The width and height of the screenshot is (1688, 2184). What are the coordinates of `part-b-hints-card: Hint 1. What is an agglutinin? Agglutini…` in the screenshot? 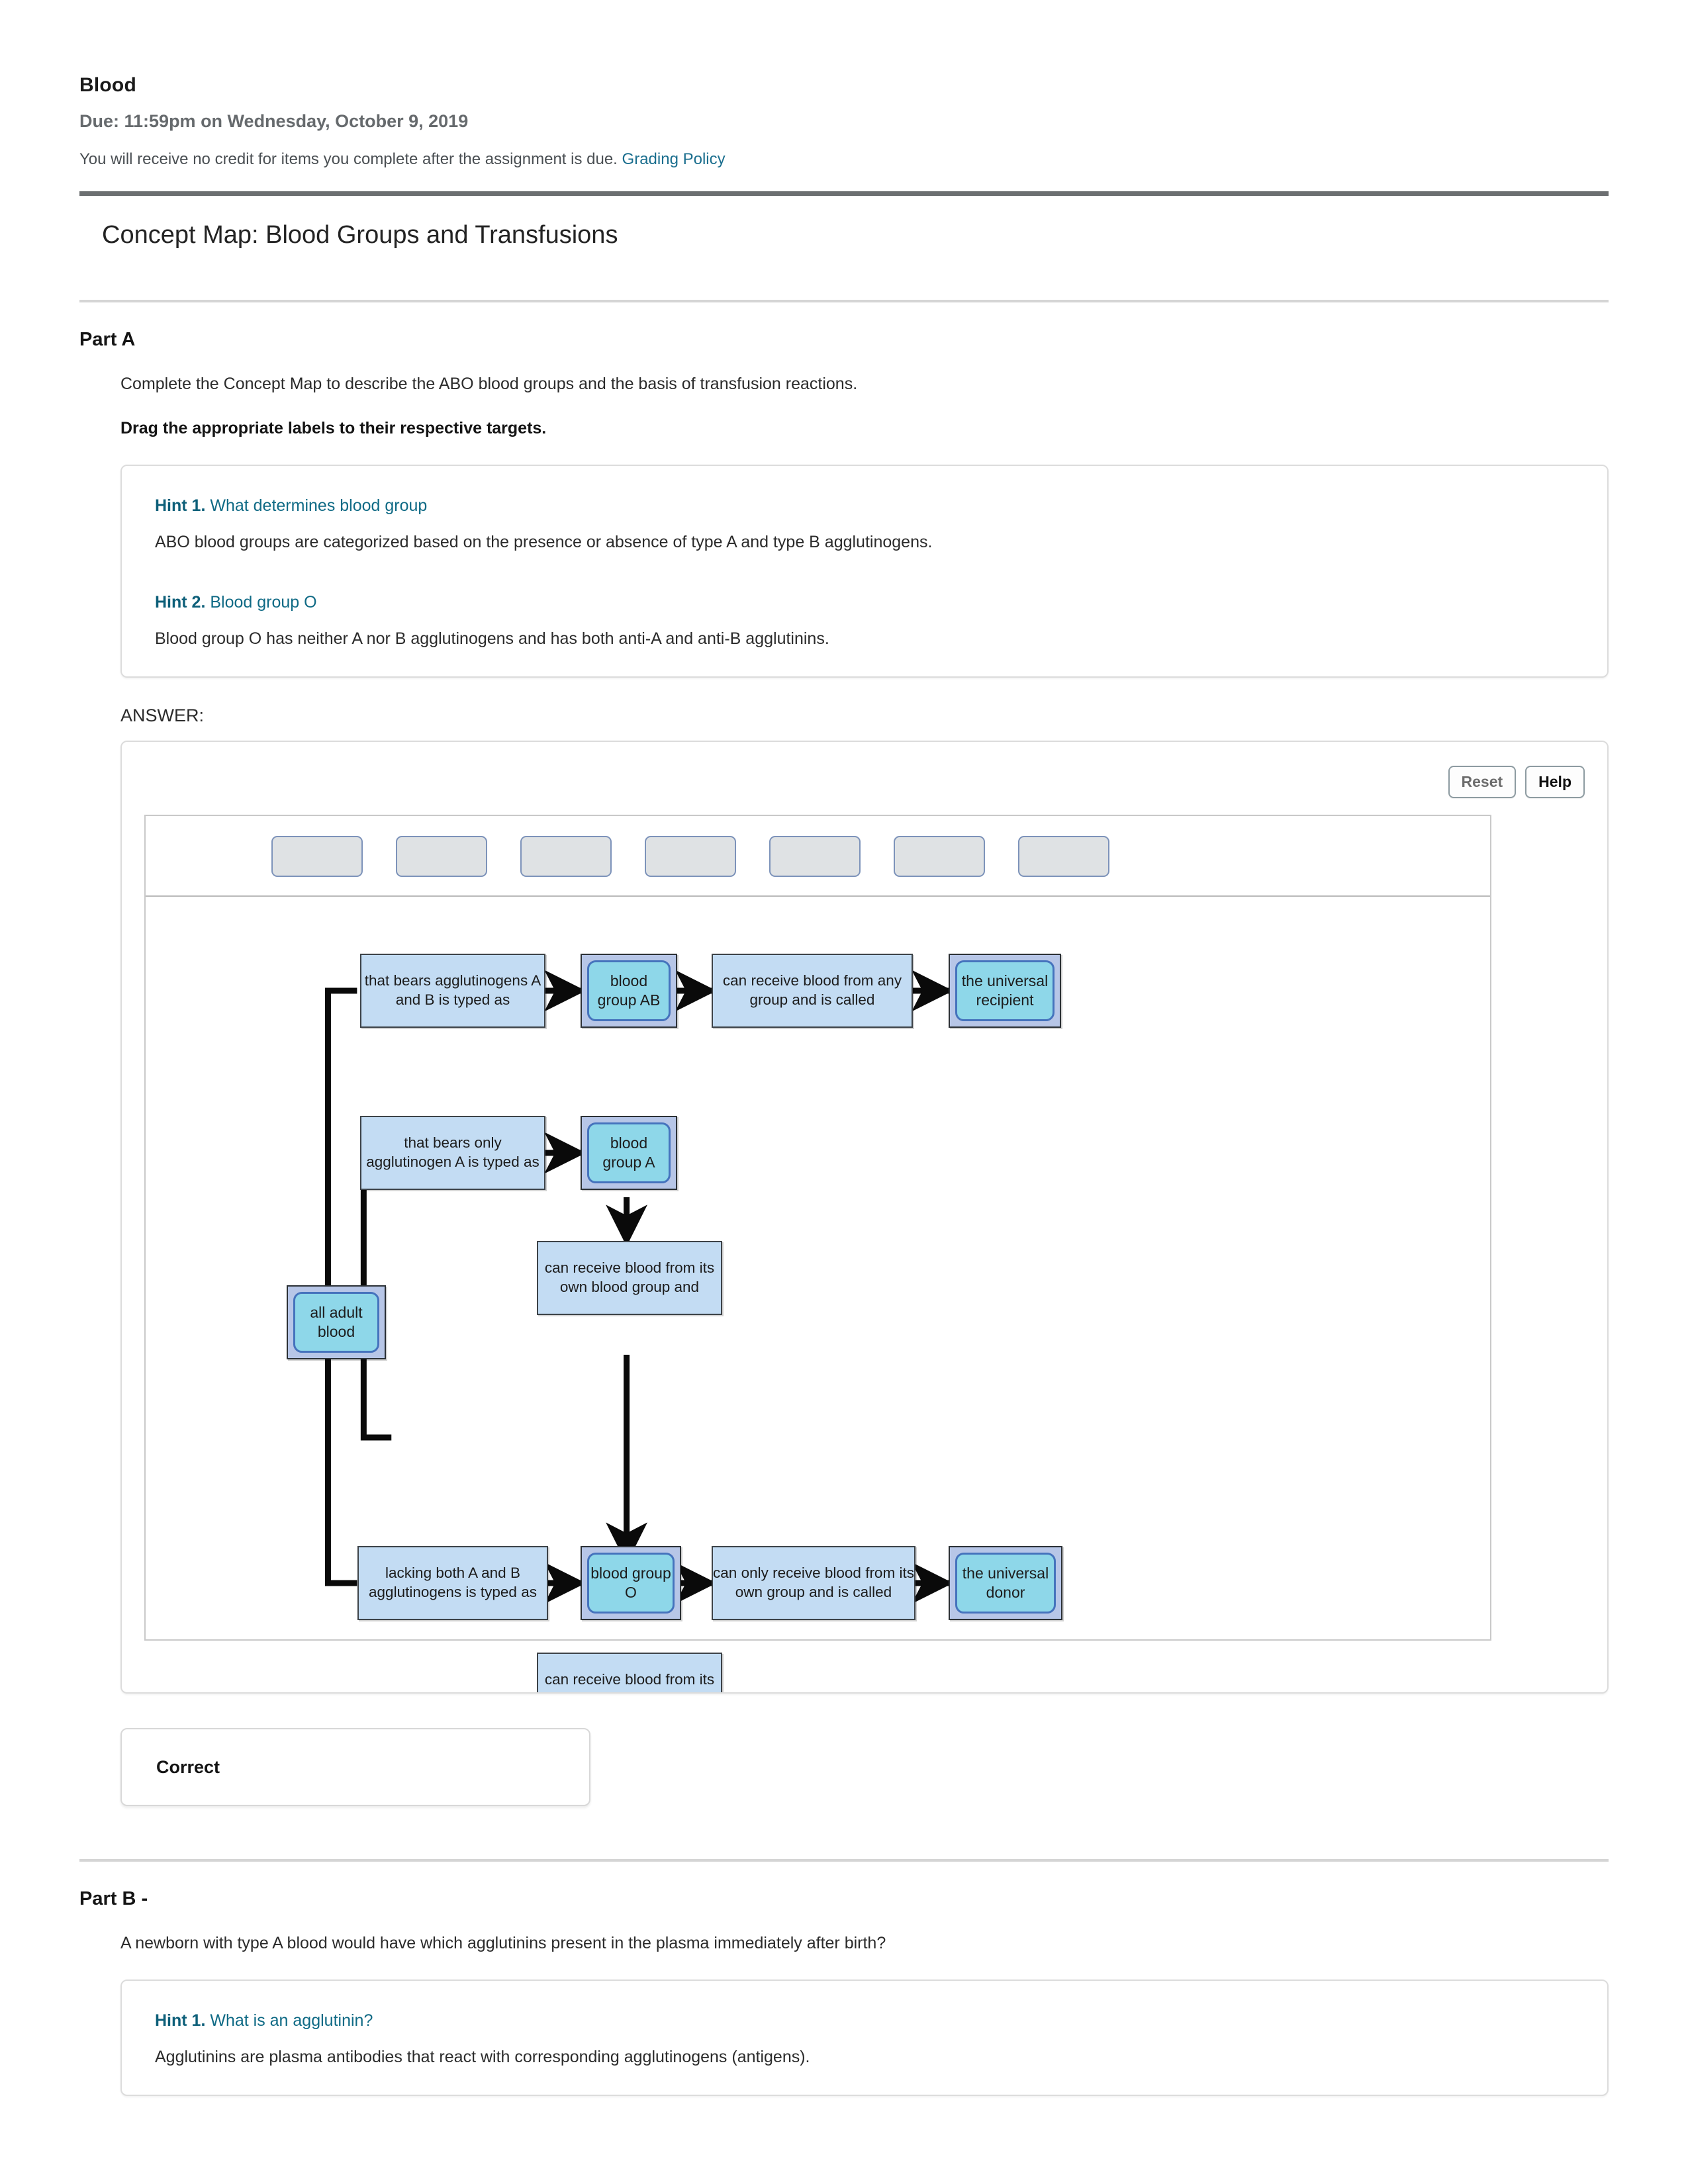 It's located at (864, 2037).